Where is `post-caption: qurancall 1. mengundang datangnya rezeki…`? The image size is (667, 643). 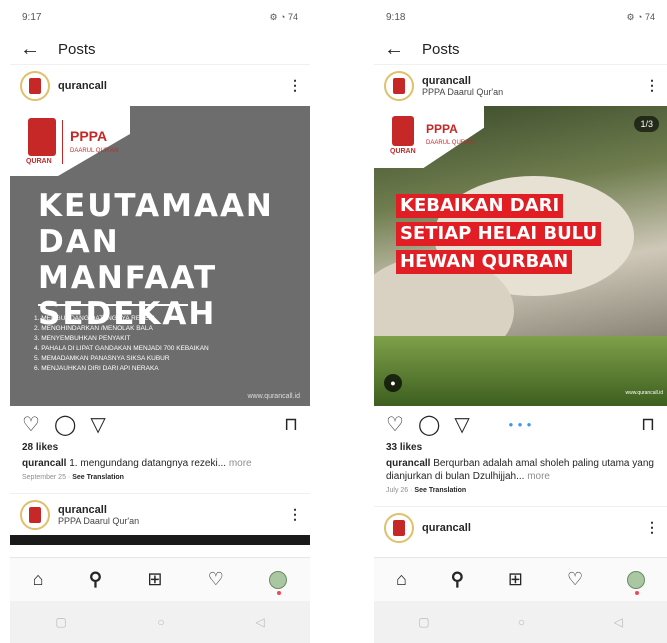
post-caption: qurancall 1. mengundang datangnya rezeki… is located at coordinates (160, 461).